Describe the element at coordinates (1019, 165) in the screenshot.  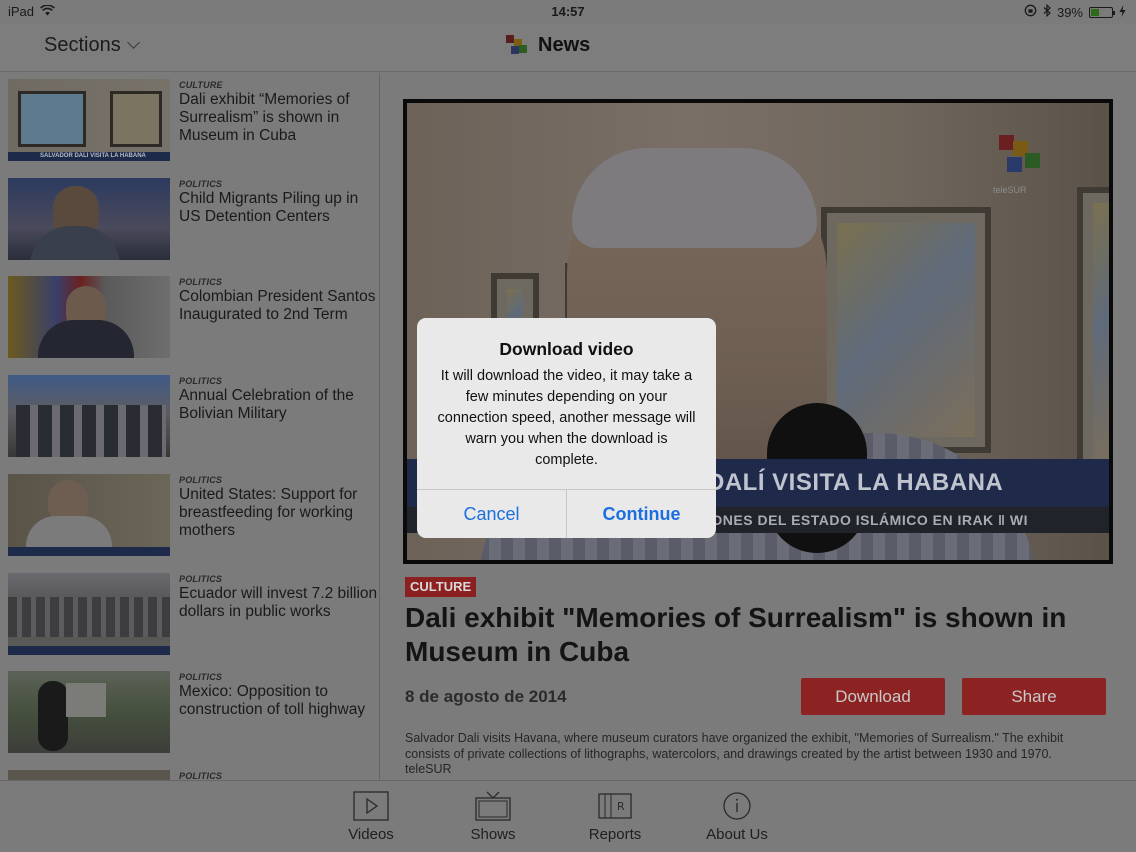
I see `channel-logo-icon: teleSUR` at that location.